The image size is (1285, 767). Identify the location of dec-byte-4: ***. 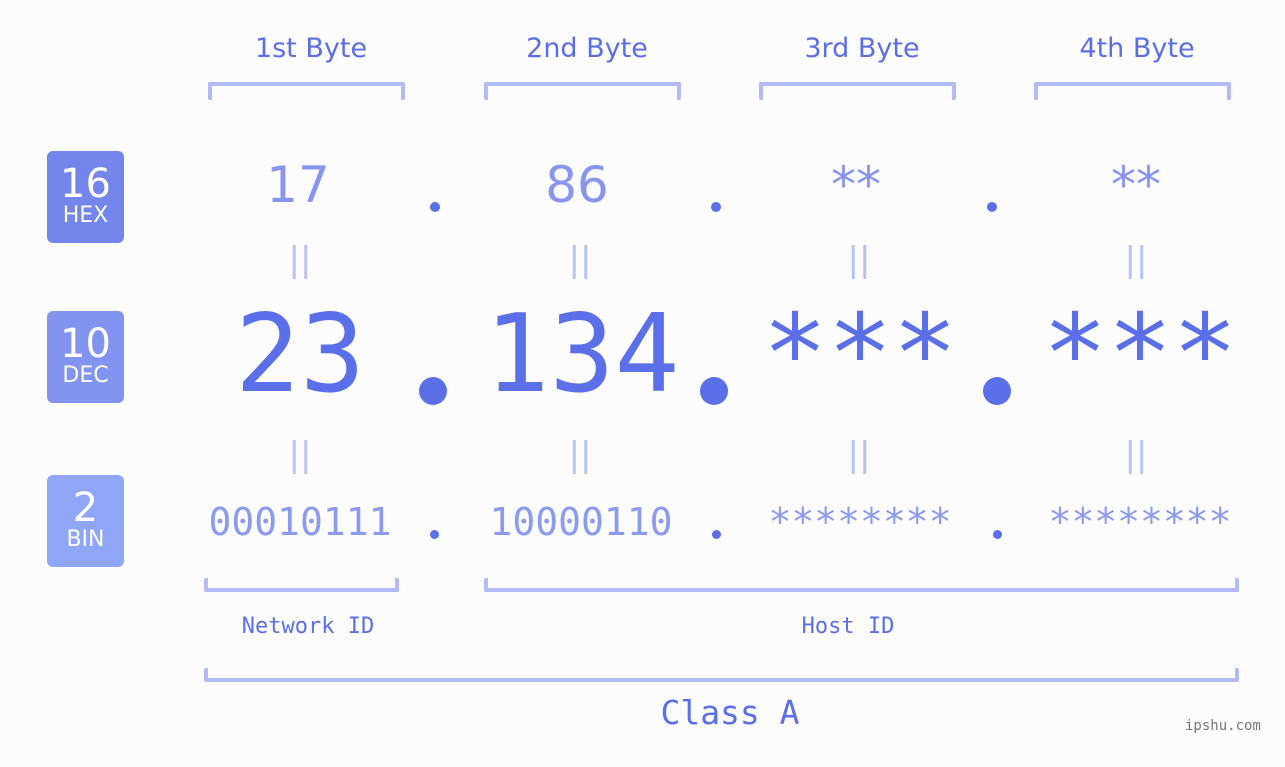
(1140, 354).